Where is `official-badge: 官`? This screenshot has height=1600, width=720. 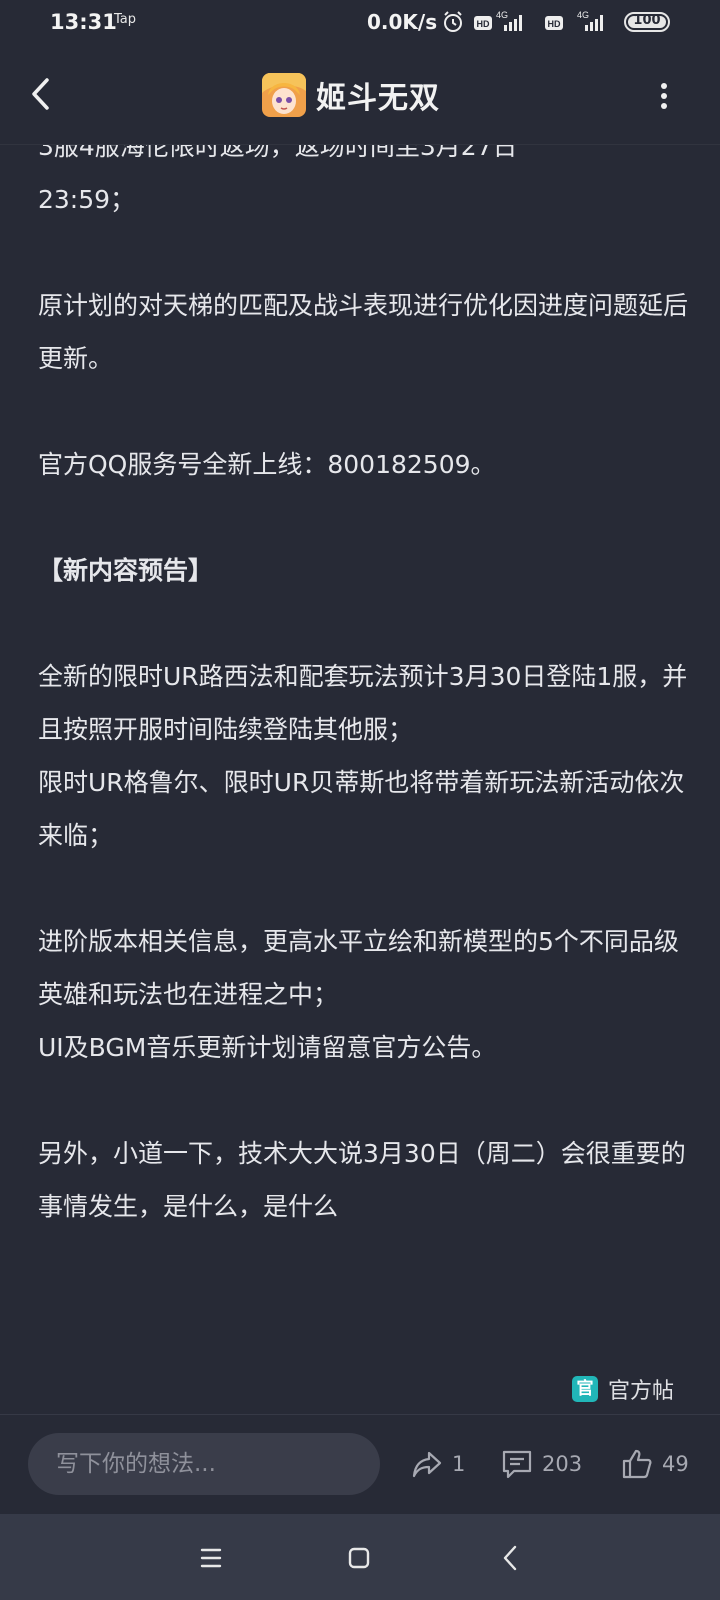
official-badge: 官 is located at coordinates (584, 1389).